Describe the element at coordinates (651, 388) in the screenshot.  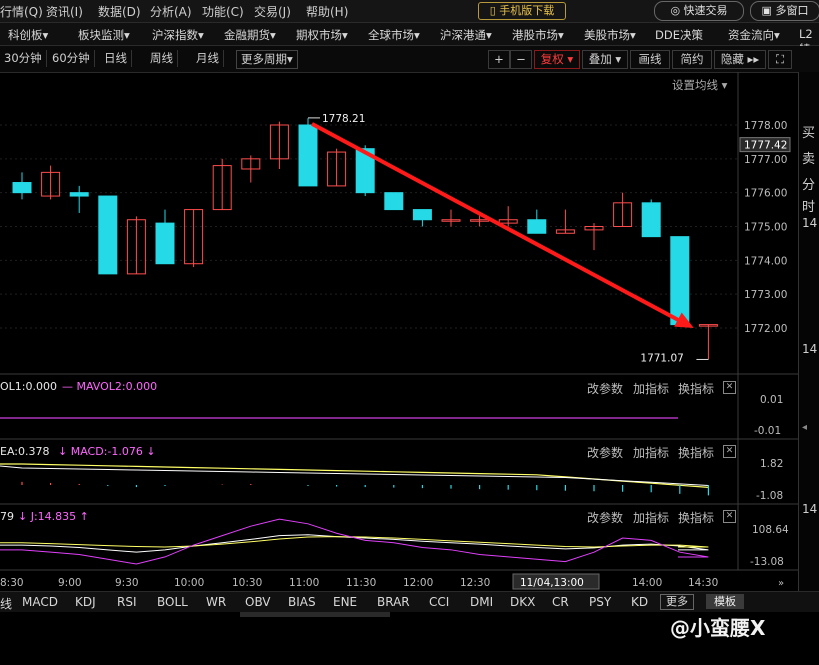
I see `vol-add-indicator: 加指标` at that location.